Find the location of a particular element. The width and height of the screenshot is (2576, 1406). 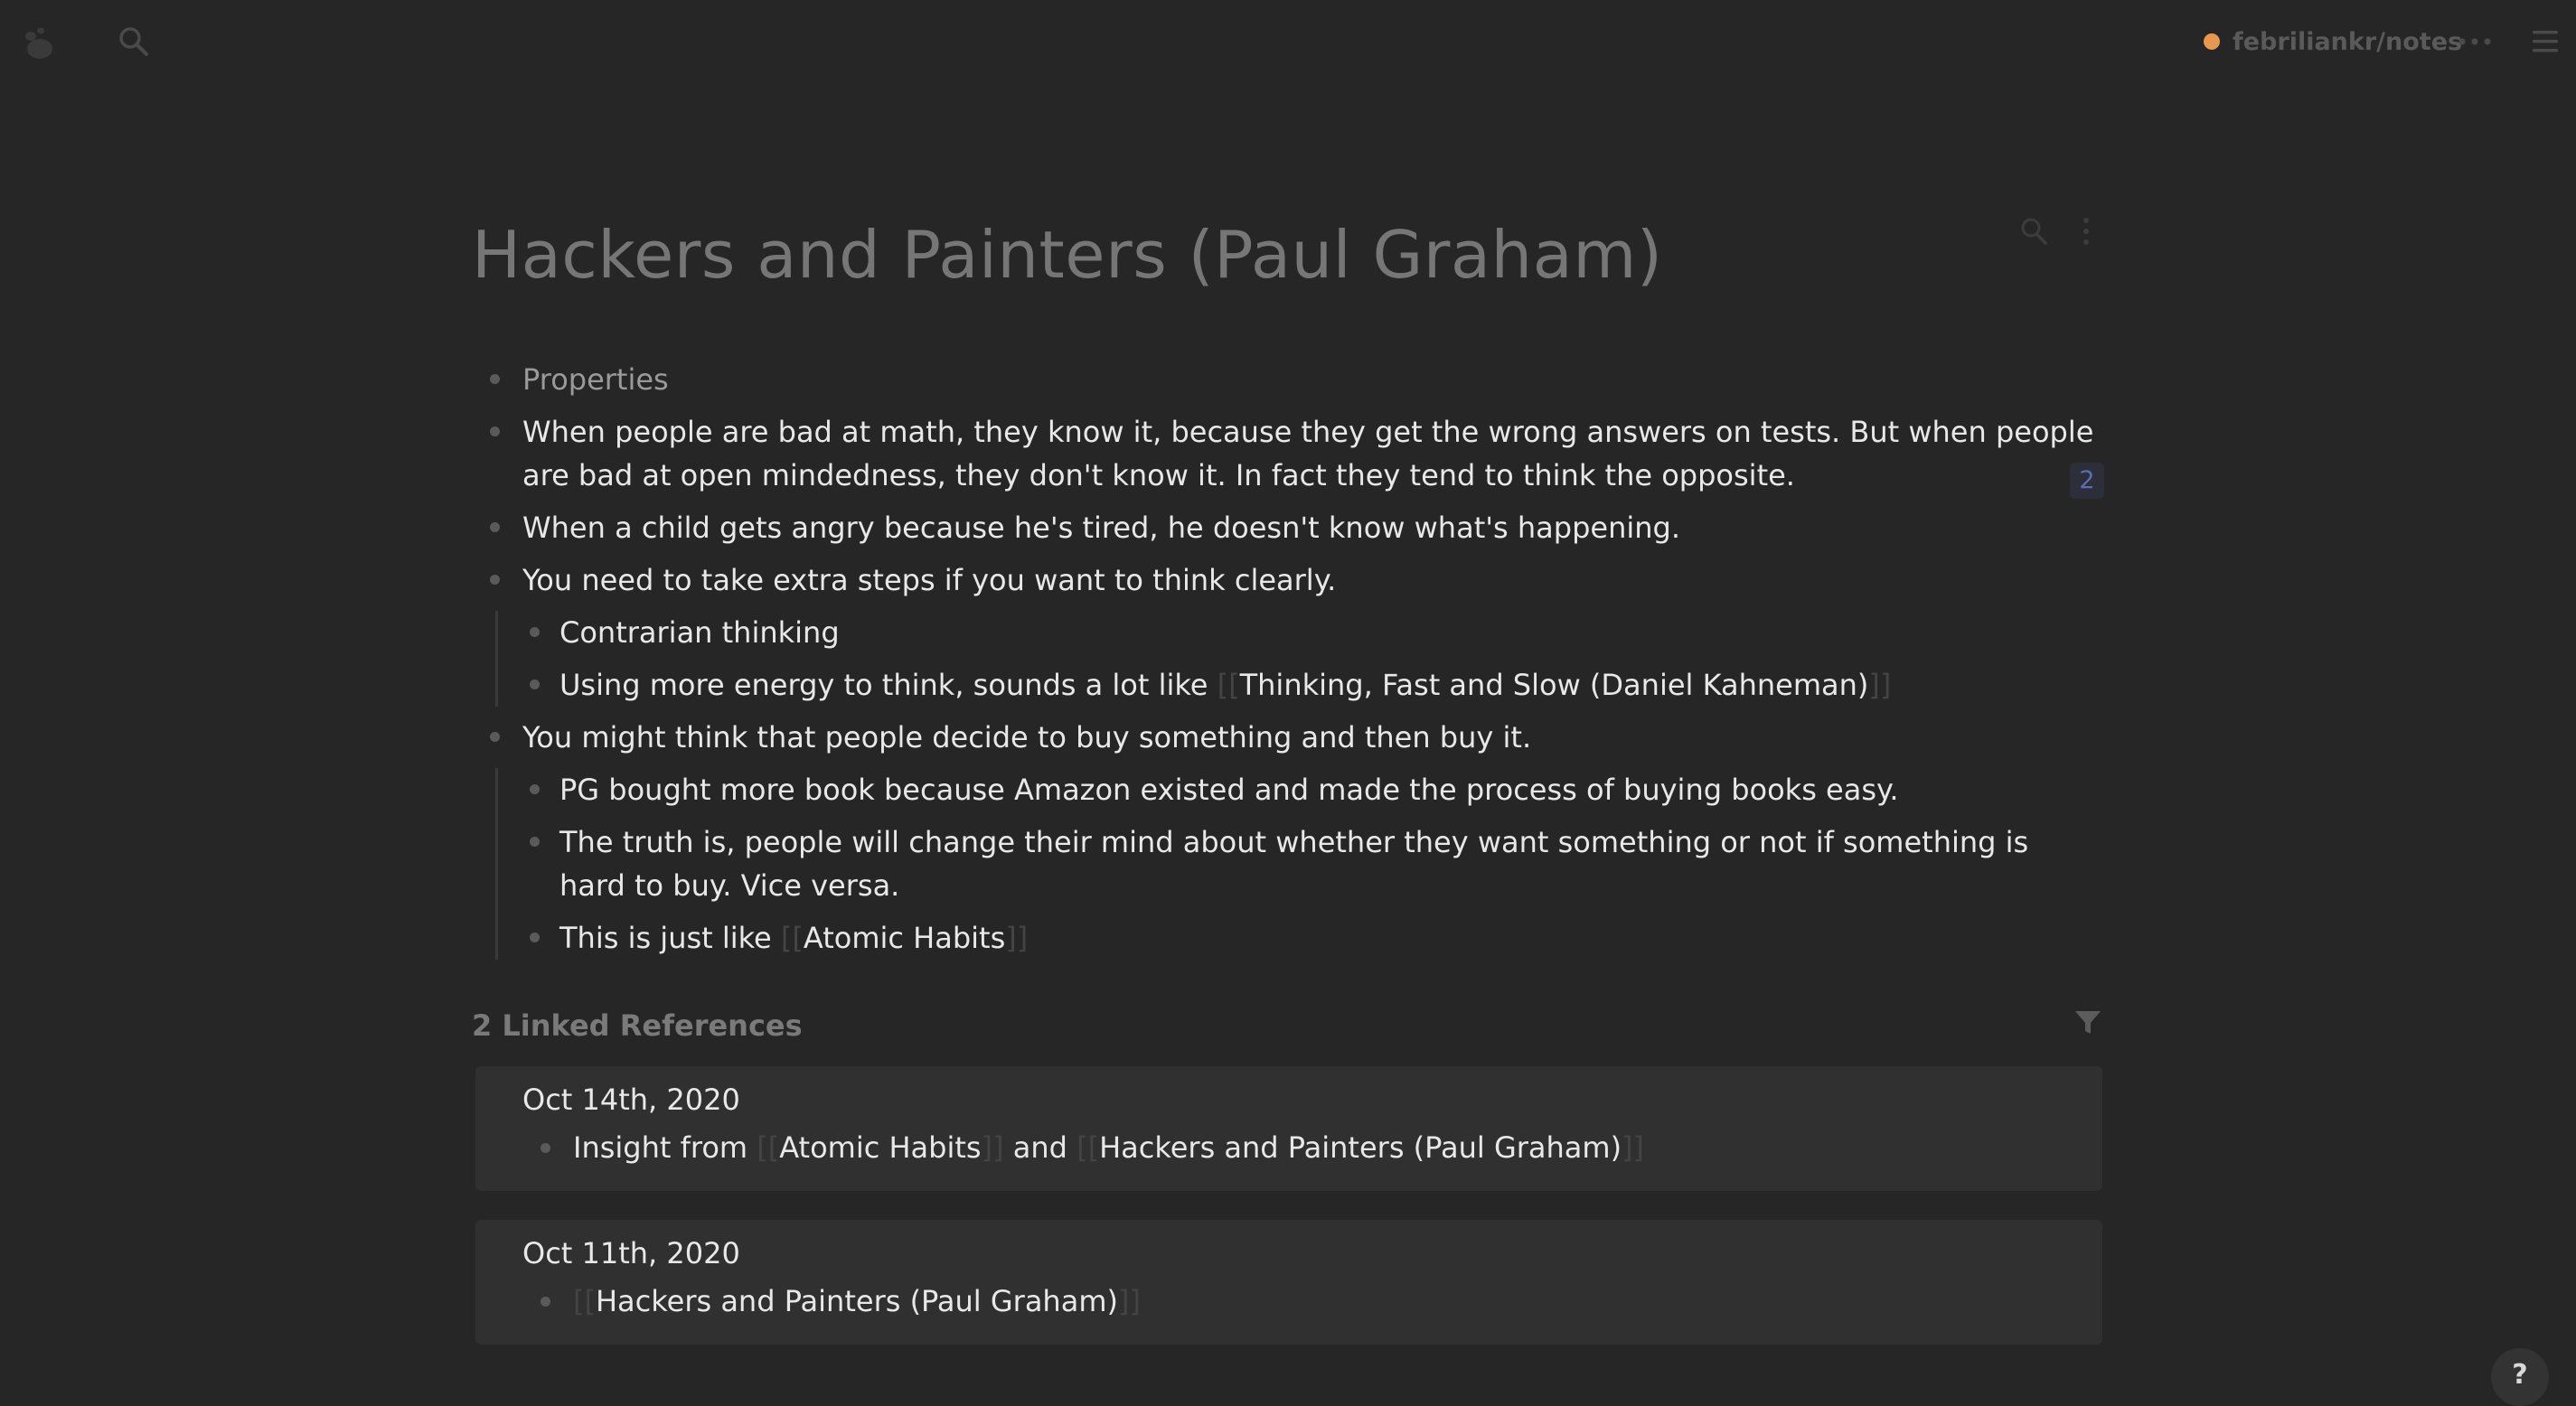

sync-status-dot is located at coordinates (2212, 41).